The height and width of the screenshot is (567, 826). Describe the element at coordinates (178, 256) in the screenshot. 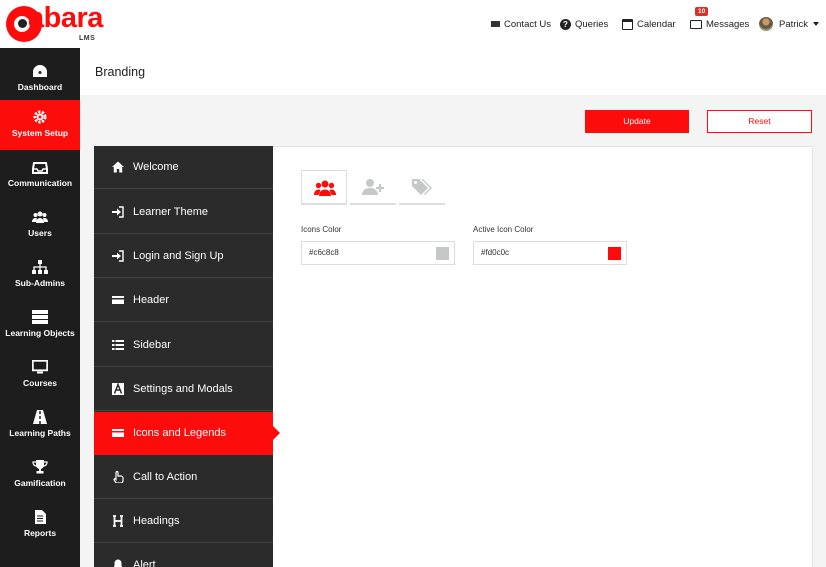

I see `submenu-item-label: Login and Sign Up` at that location.